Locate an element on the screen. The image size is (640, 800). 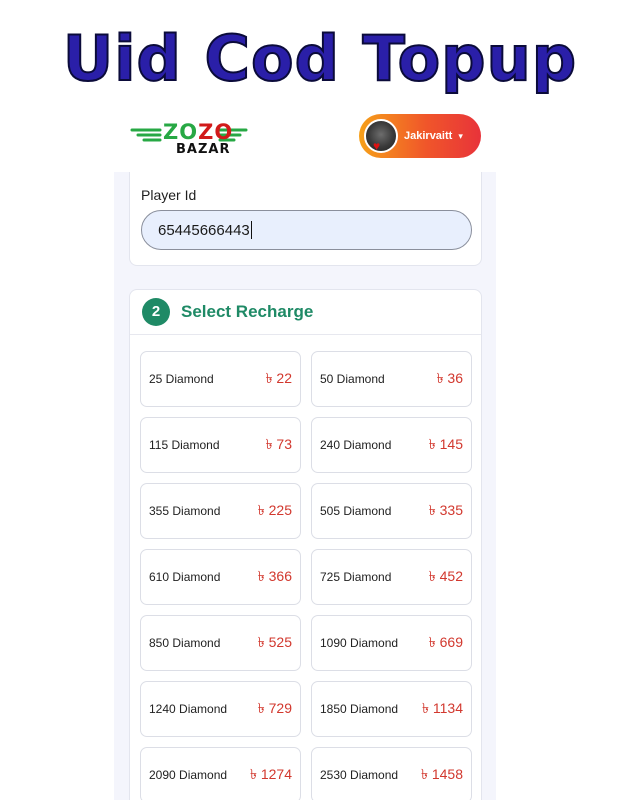
logo-bazar-text: BAZAR is located at coordinates (203, 149).